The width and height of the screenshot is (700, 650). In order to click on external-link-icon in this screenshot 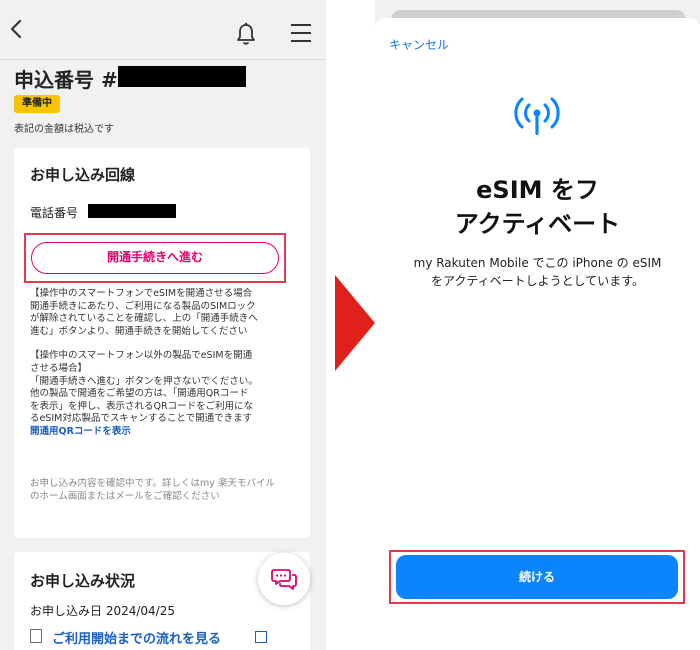, I will do `click(261, 637)`.